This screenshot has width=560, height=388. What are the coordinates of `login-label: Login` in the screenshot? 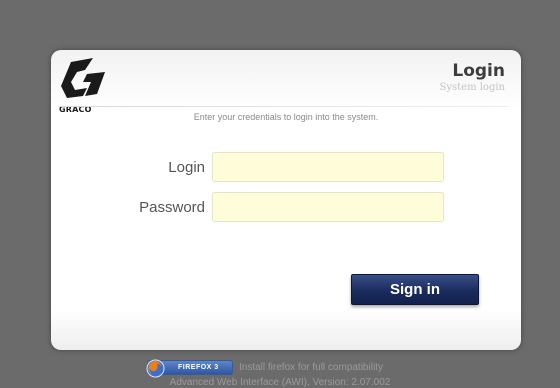 It's located at (186, 167).